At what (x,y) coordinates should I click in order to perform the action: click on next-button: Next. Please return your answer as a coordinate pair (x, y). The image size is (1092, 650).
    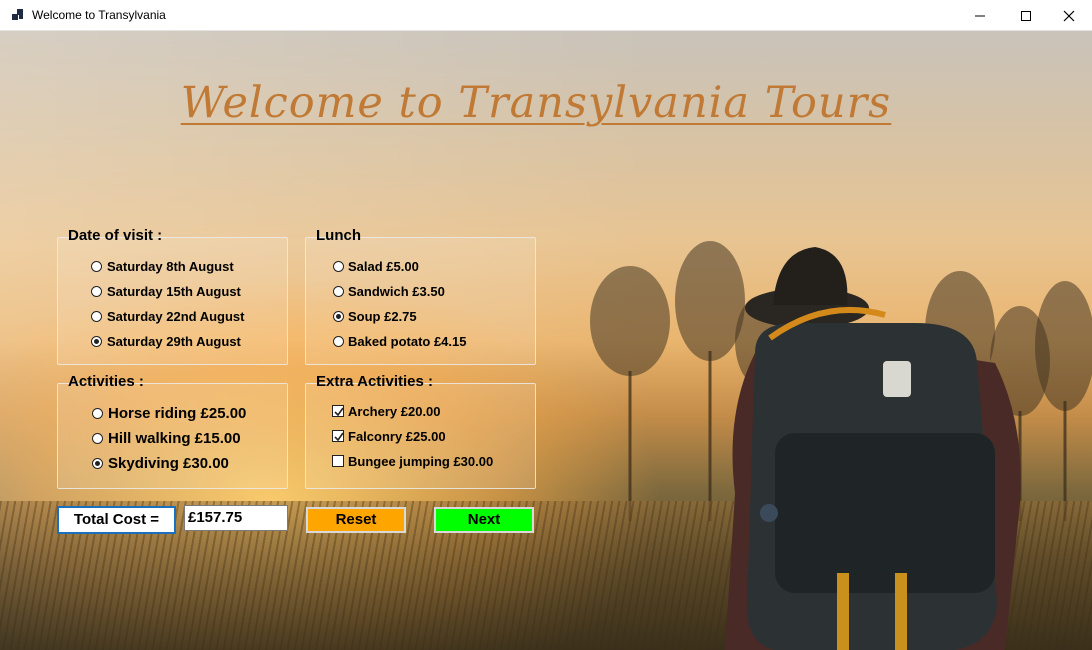
    Looking at the image, I should click on (484, 520).